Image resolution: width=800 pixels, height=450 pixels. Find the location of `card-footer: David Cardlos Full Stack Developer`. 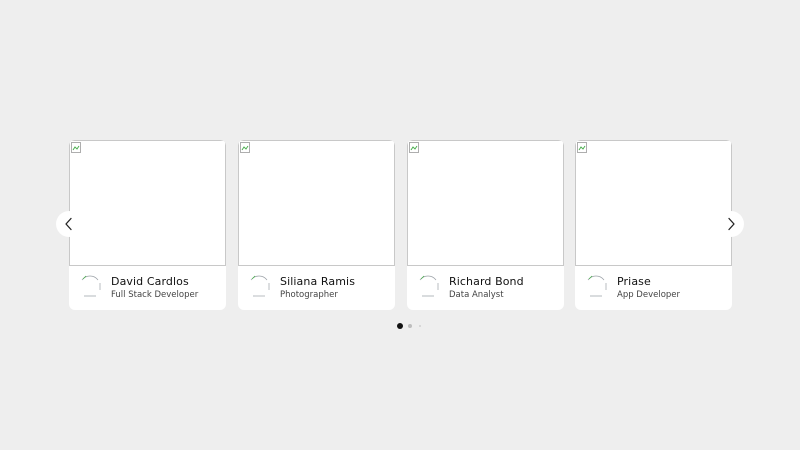

card-footer: David Cardlos Full Stack Developer is located at coordinates (147, 288).